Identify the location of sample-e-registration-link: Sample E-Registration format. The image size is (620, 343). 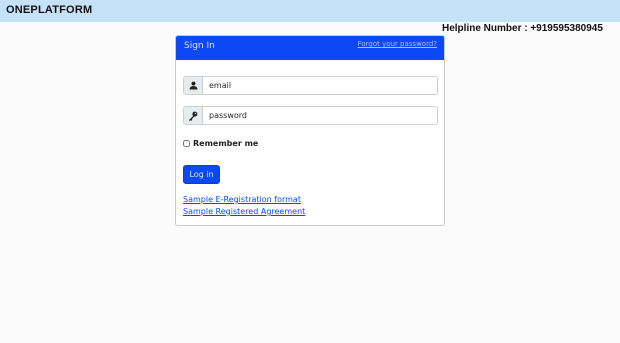
(242, 199).